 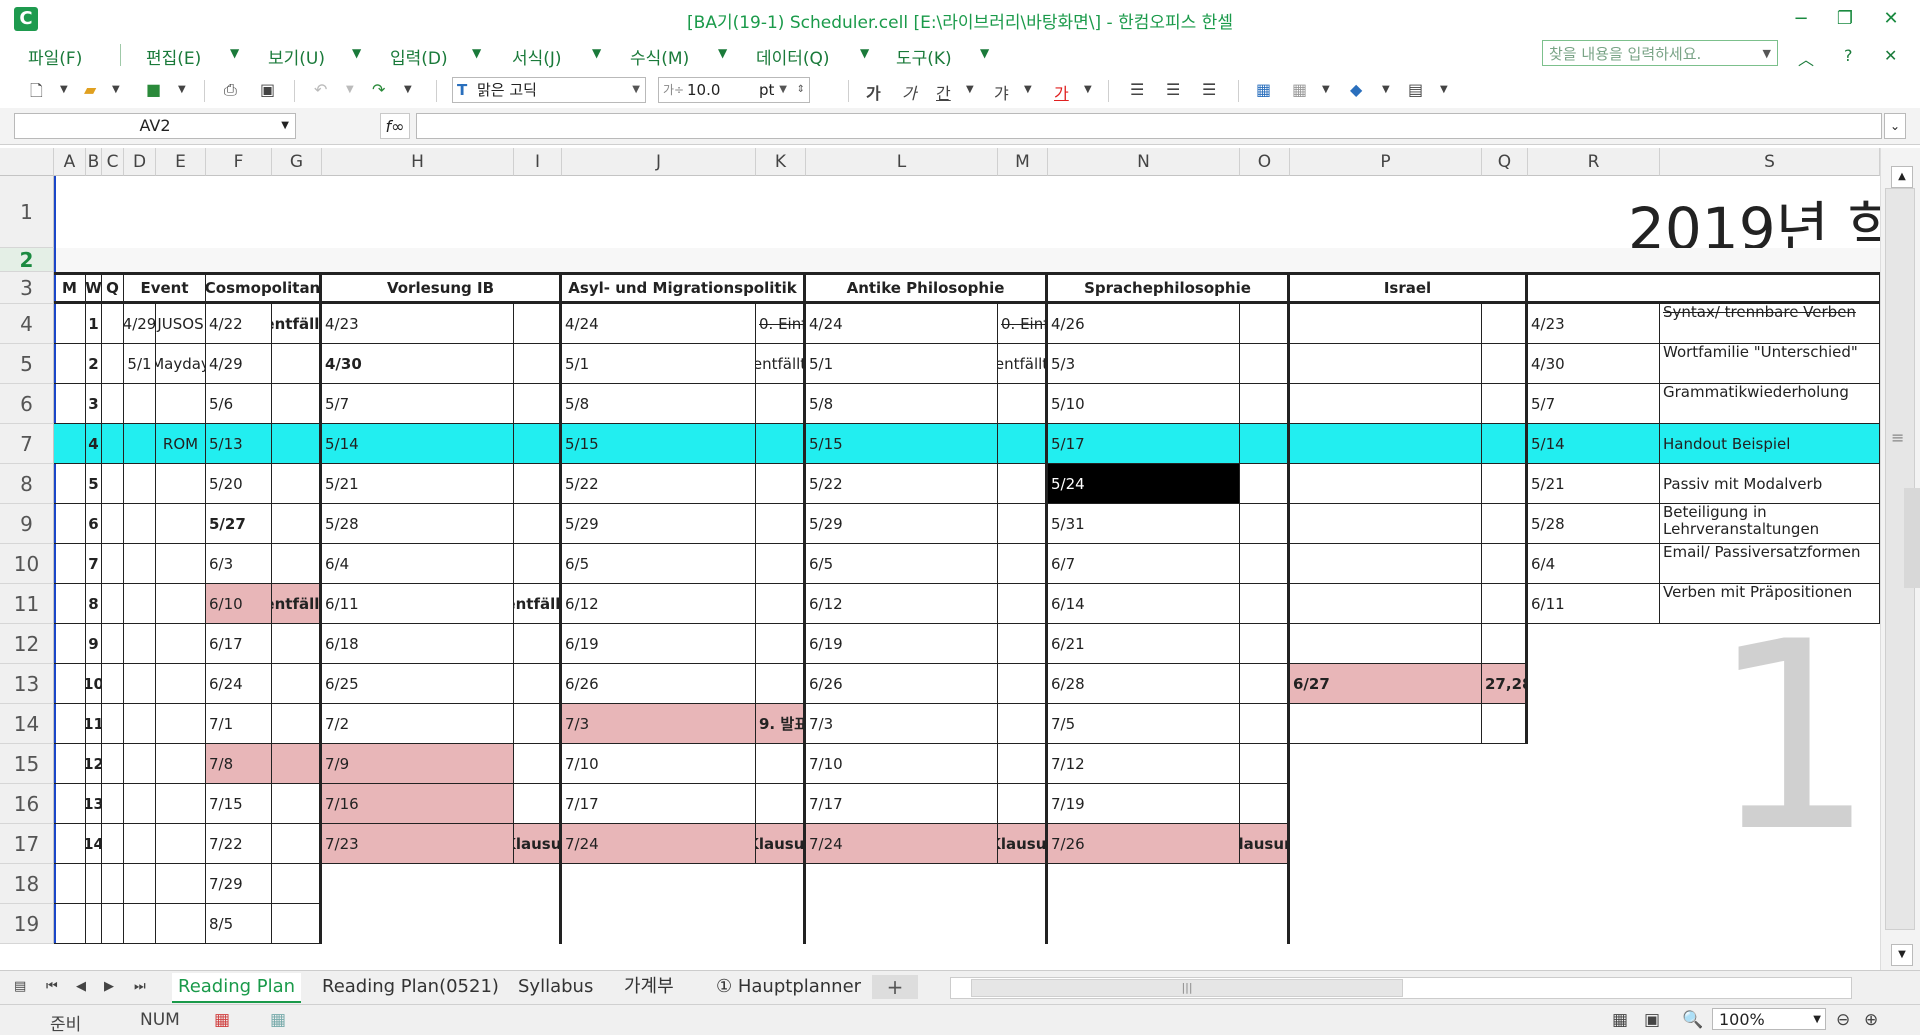 What do you see at coordinates (1594, 404) in the screenshot?
I see `cell-r-date: 5/7` at bounding box center [1594, 404].